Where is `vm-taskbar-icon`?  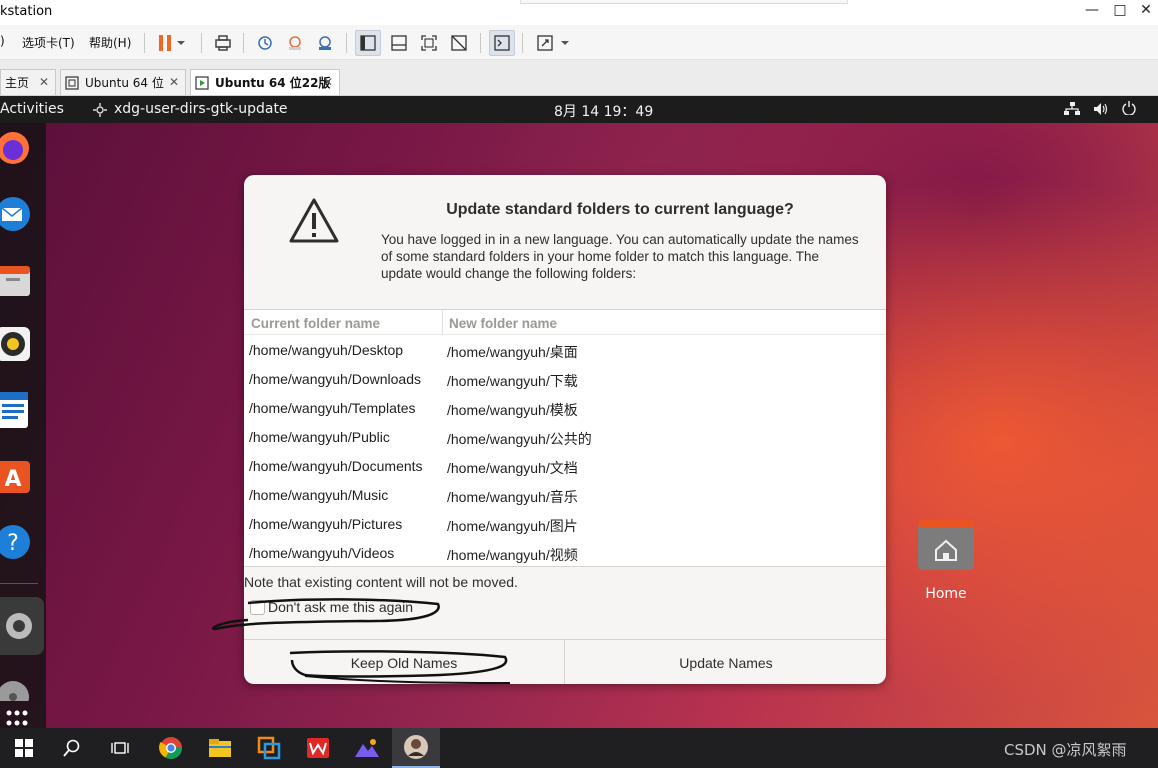
vm-taskbar-icon is located at coordinates (416, 748).